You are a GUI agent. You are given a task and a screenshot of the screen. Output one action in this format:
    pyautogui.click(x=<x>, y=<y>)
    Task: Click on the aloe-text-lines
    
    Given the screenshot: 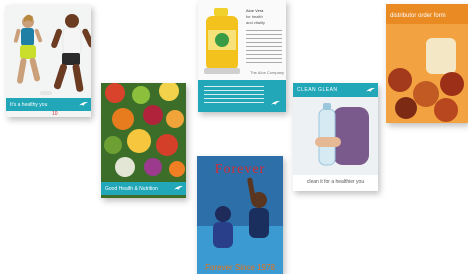 What is the action you would take?
    pyautogui.click(x=234, y=95)
    